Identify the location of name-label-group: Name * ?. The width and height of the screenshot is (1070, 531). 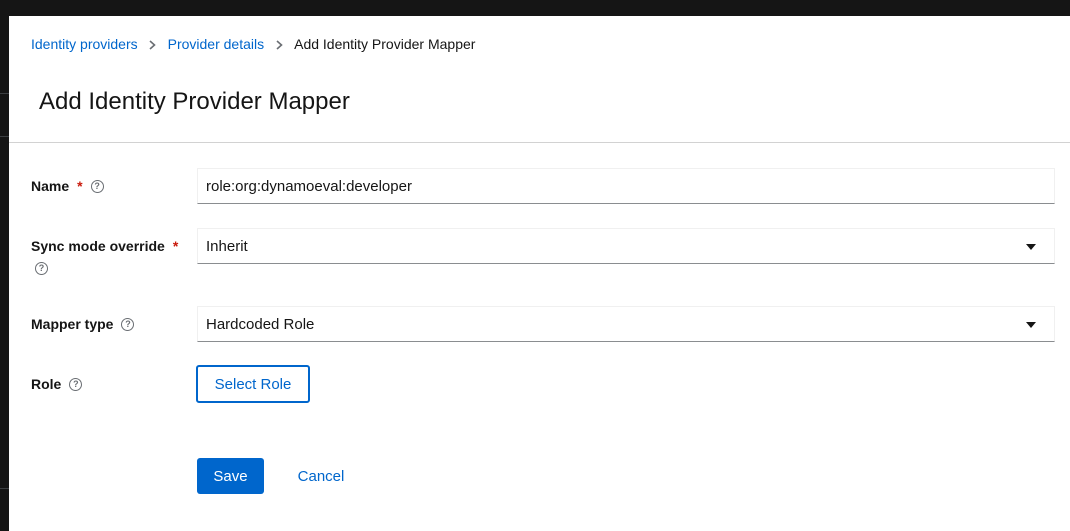
(67, 186).